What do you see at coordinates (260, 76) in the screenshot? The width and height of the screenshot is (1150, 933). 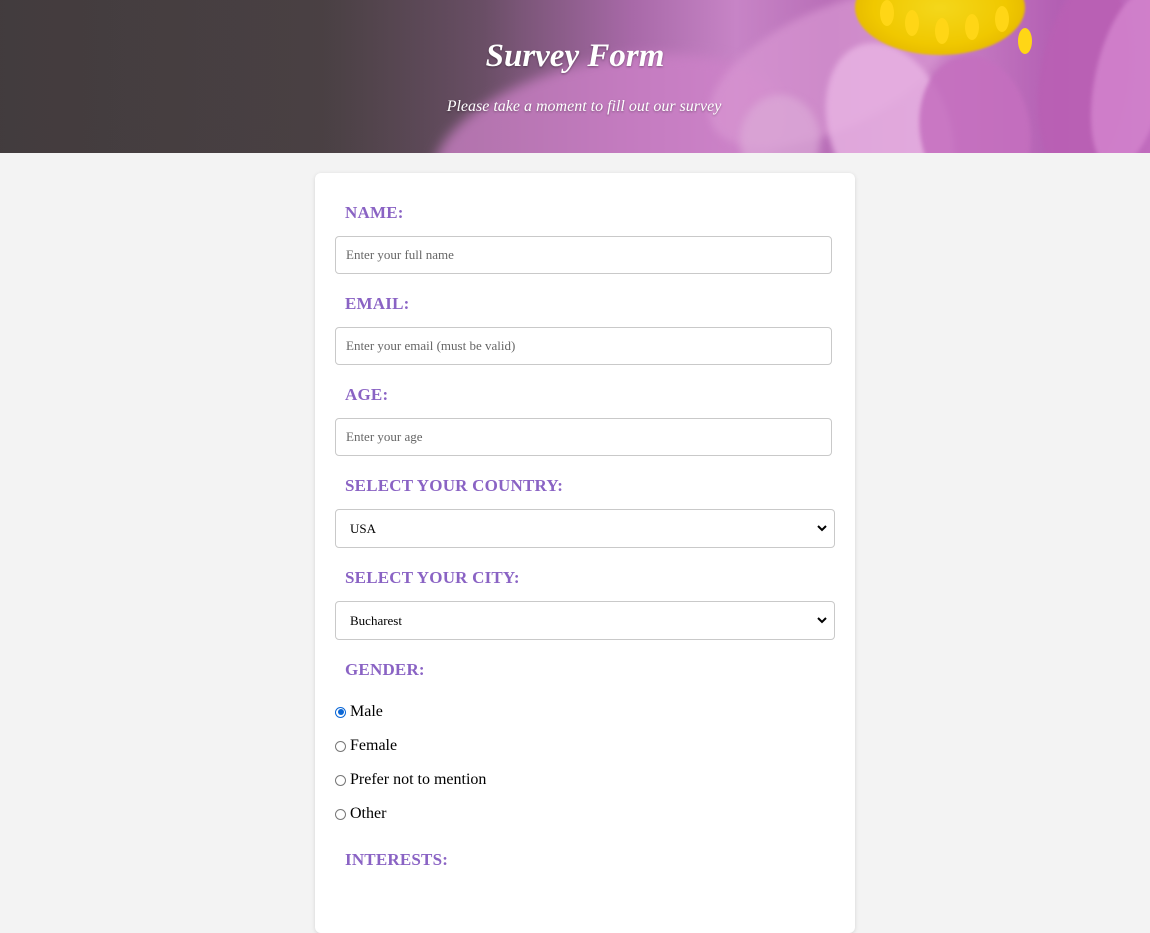 I see `banner-shade` at bounding box center [260, 76].